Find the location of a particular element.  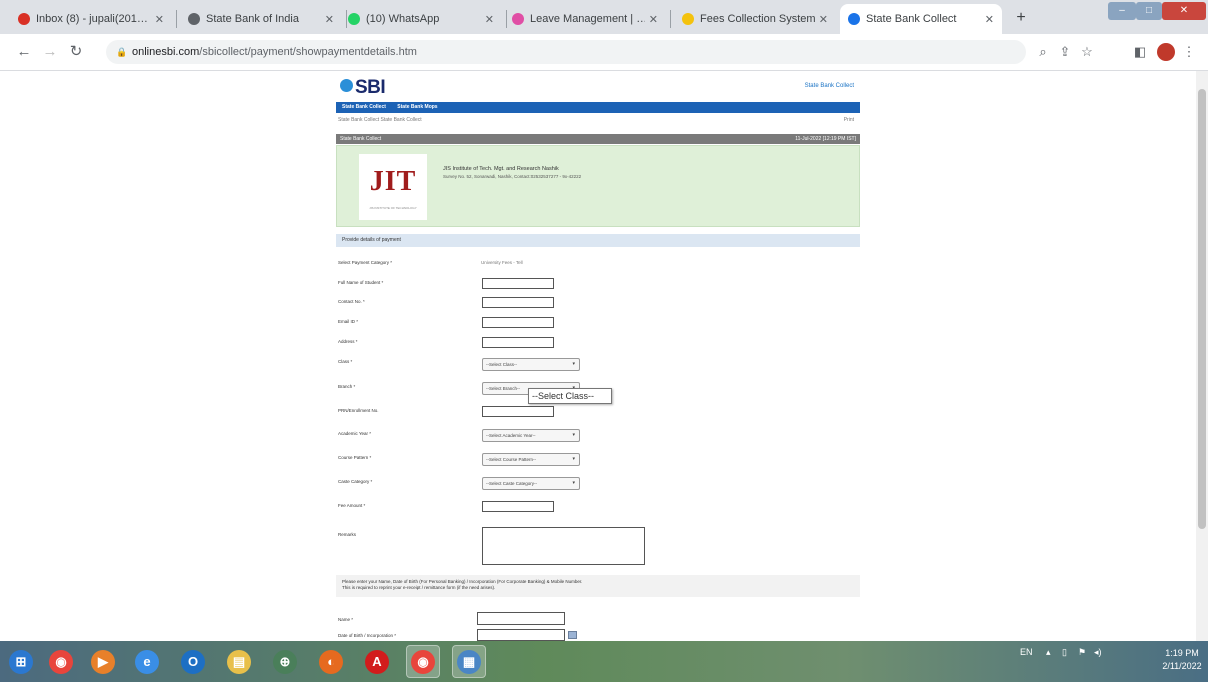

close-window-button: ✕ is located at coordinates (1184, 11).